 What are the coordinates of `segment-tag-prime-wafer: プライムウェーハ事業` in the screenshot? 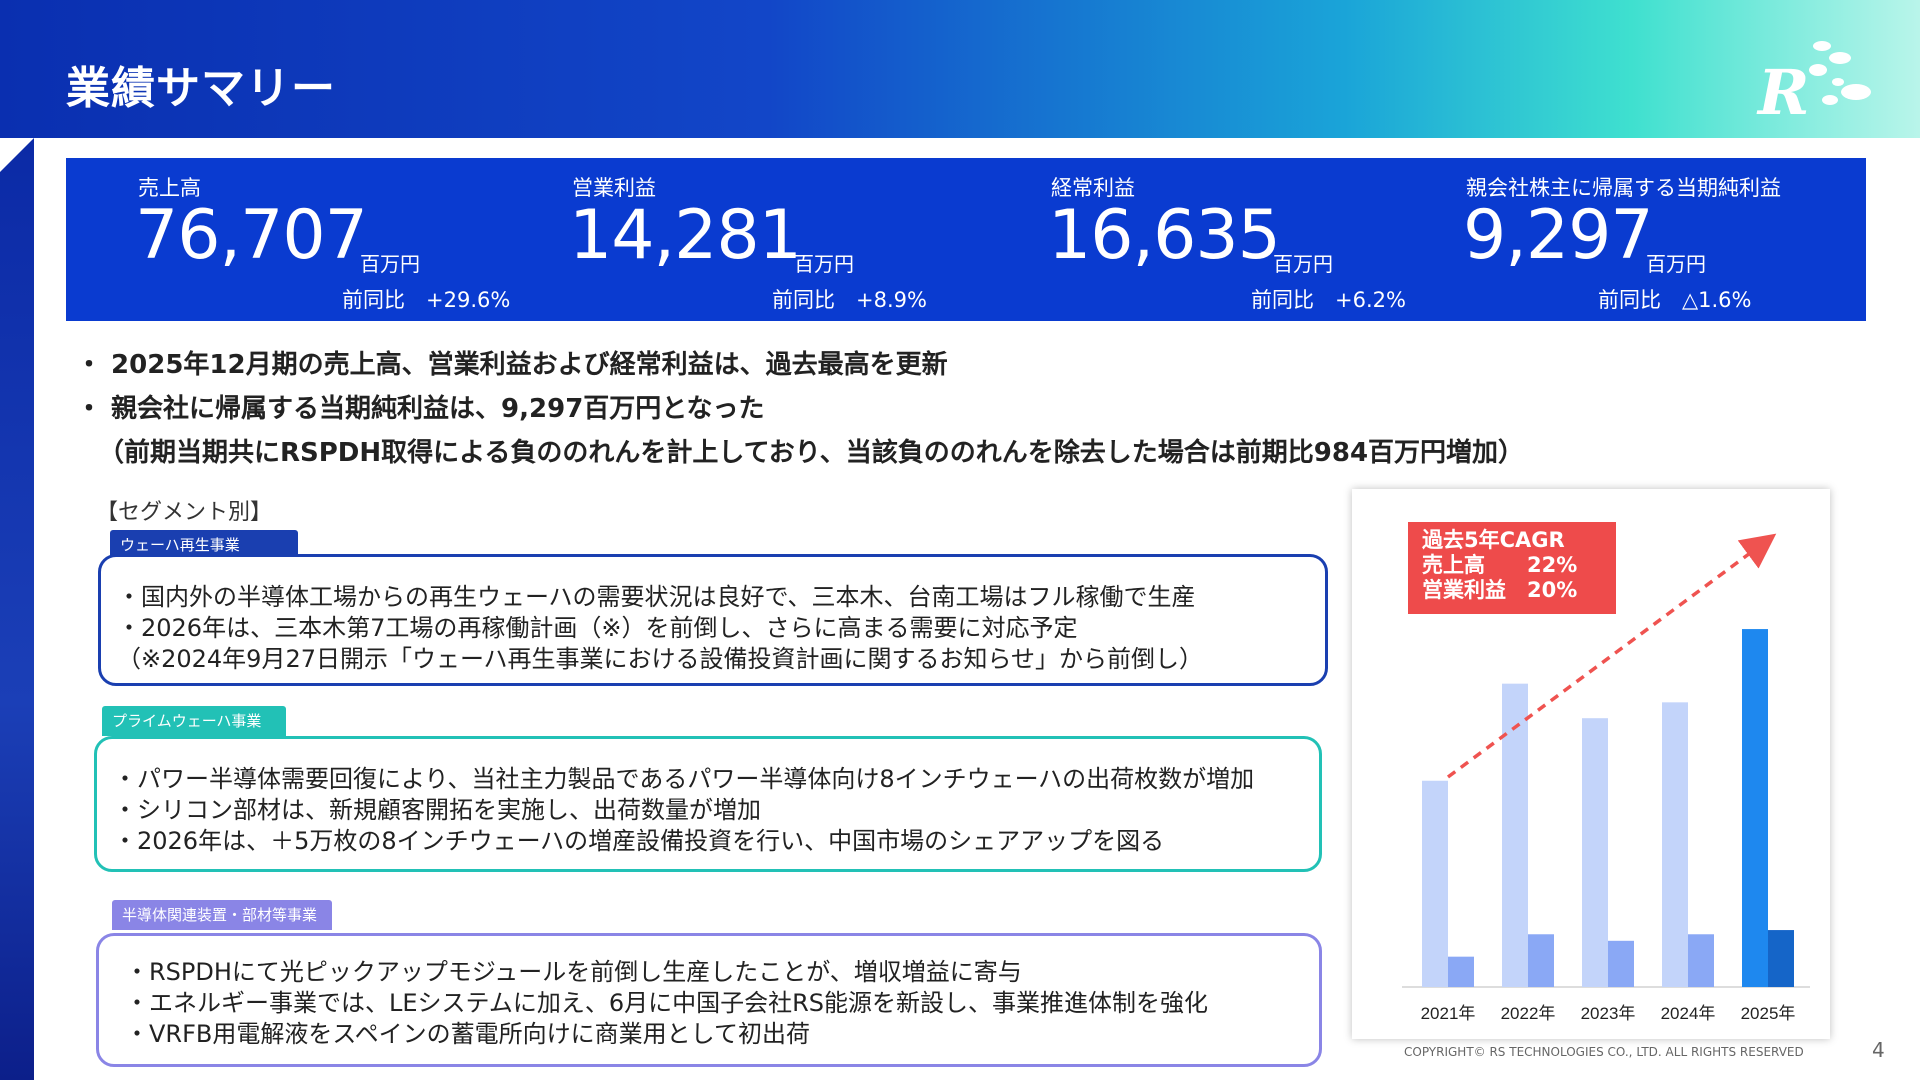 It's located at (194, 721).